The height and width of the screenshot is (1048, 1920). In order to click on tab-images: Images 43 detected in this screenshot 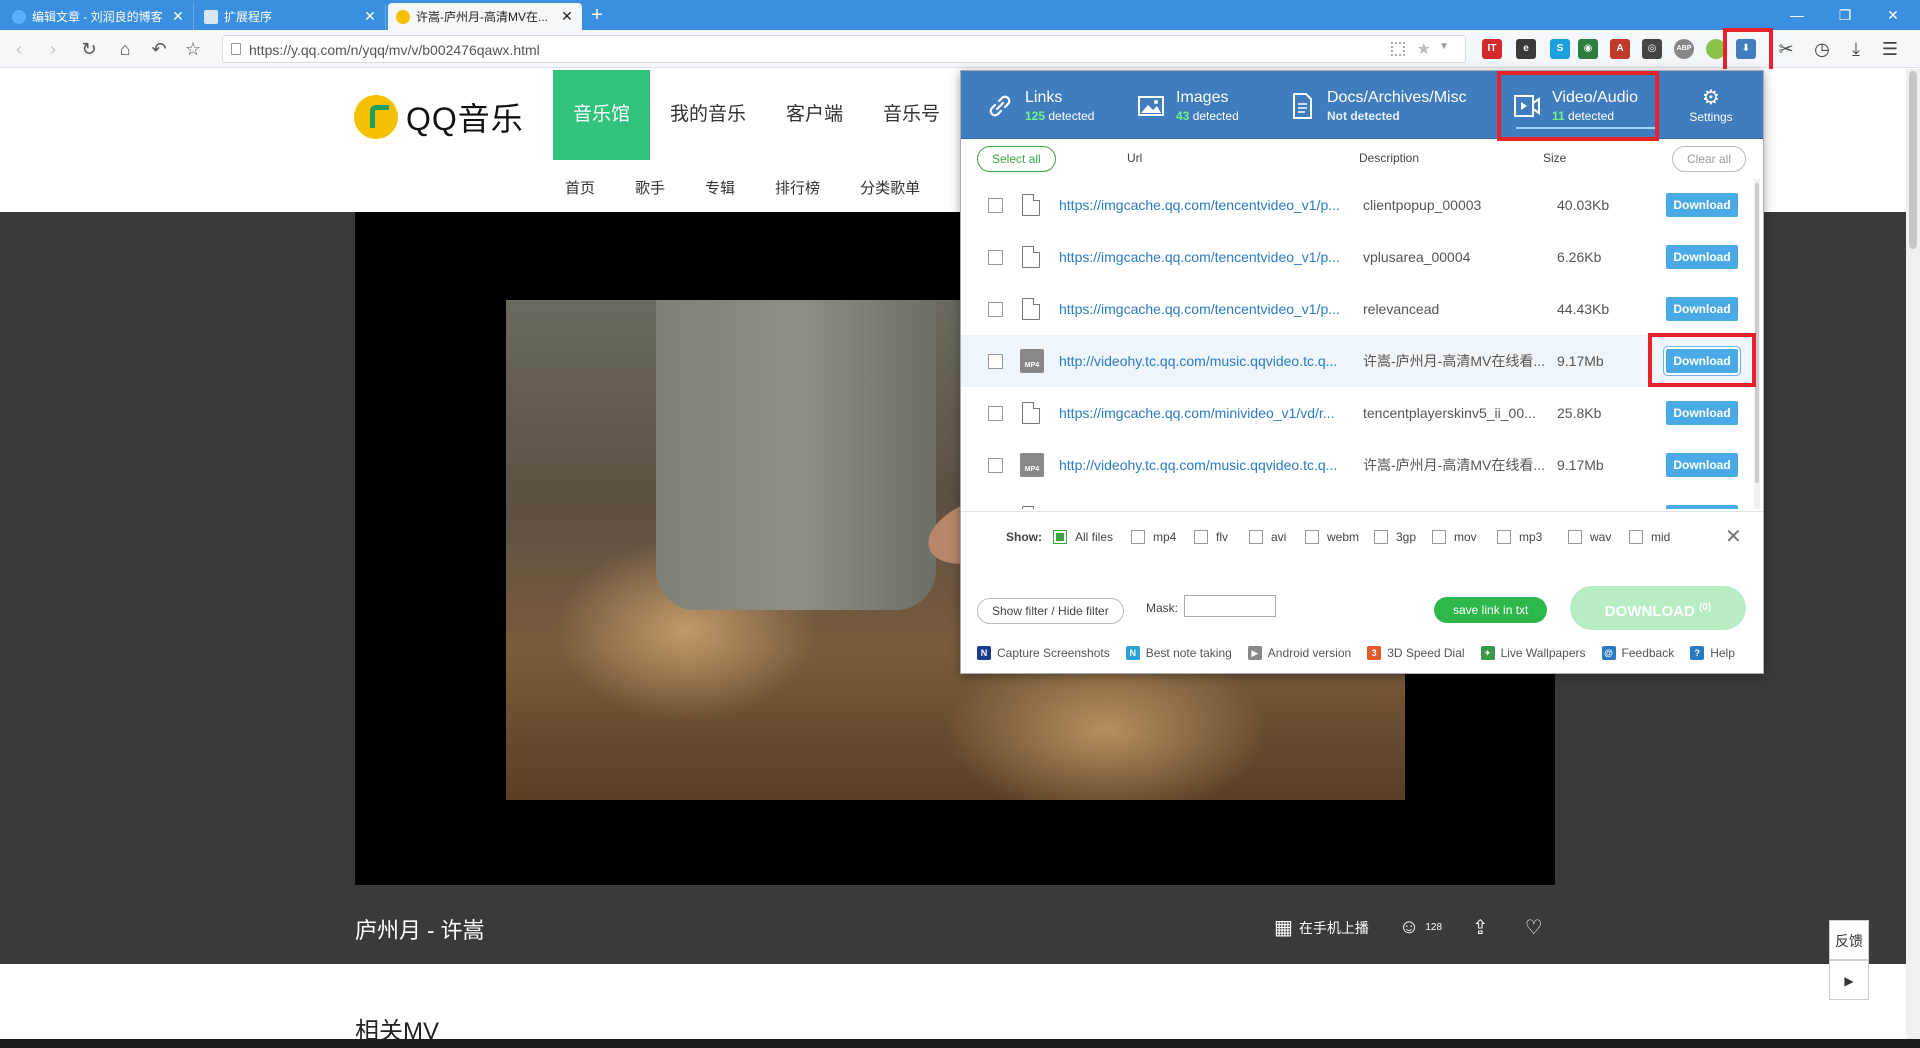, I will do `click(1187, 106)`.